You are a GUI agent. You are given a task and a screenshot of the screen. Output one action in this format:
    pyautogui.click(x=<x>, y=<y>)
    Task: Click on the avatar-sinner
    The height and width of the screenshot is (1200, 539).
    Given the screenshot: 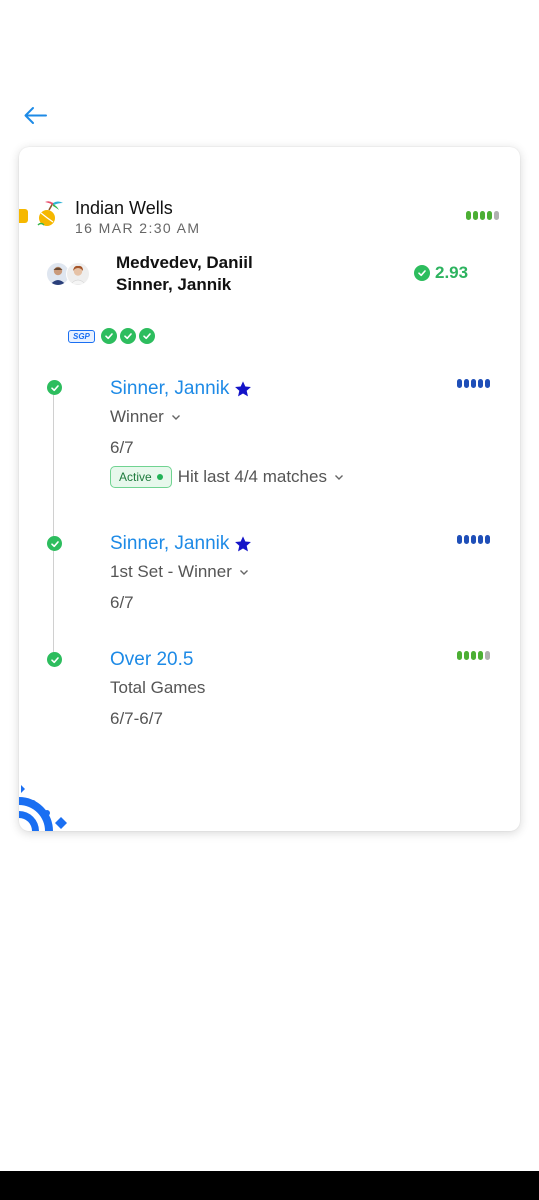 What is the action you would take?
    pyautogui.click(x=78, y=274)
    